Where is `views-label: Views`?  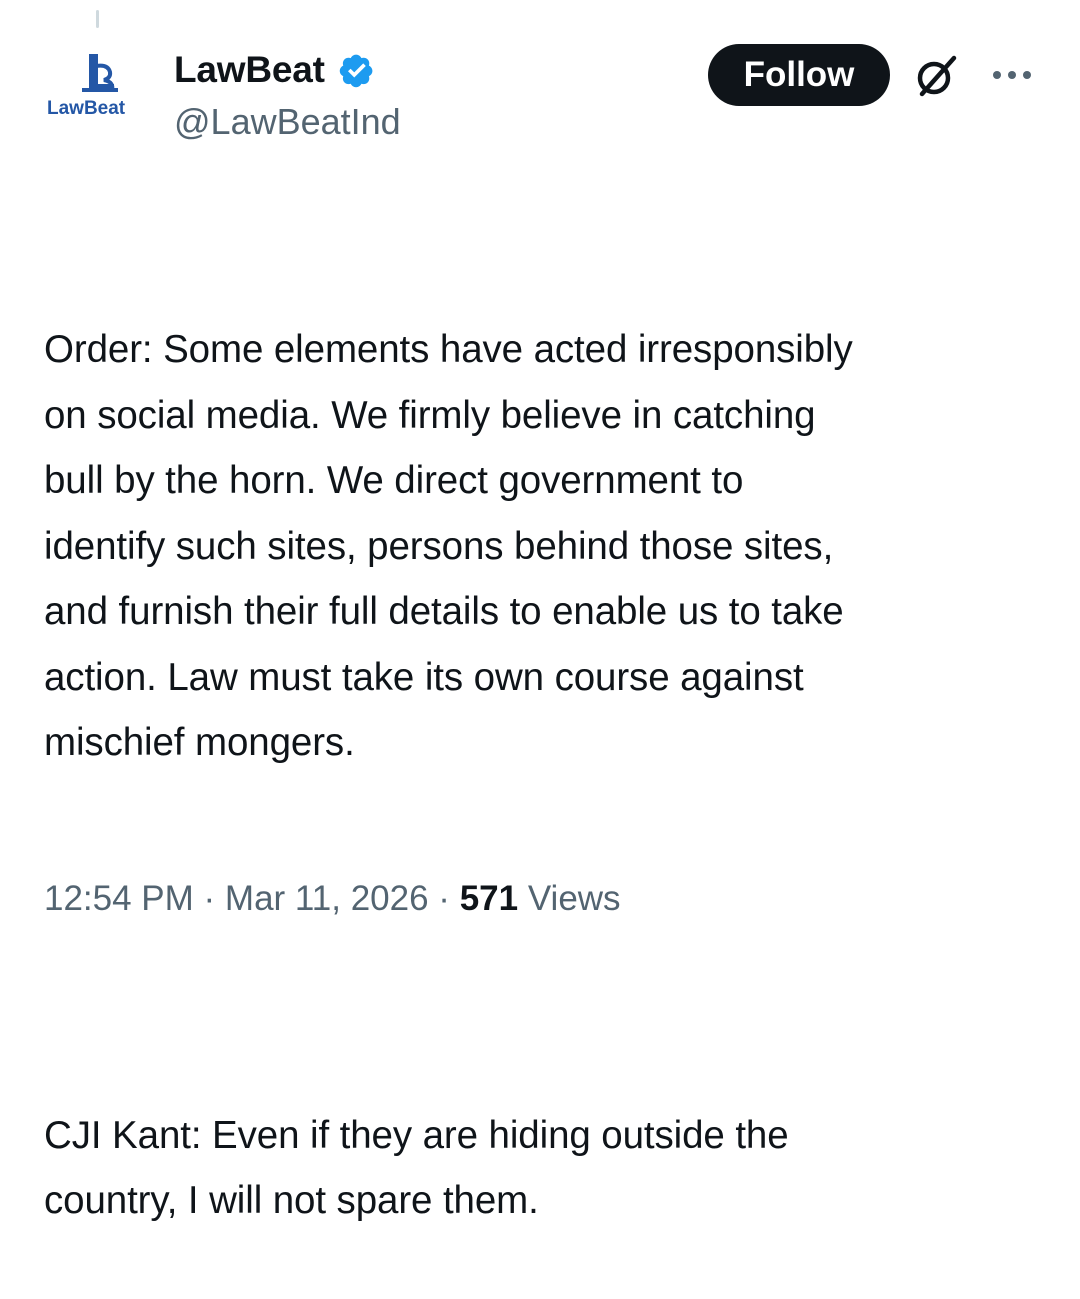 views-label: Views is located at coordinates (574, 898).